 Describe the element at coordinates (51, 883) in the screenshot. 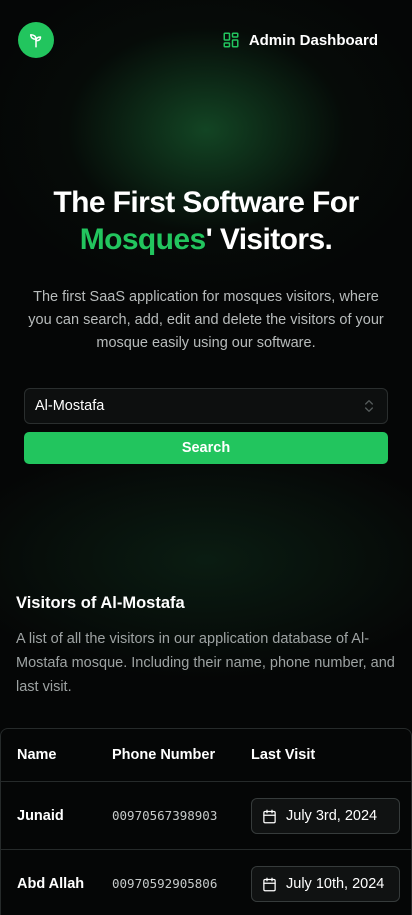

I see `visitor-name: Abd Allah` at that location.